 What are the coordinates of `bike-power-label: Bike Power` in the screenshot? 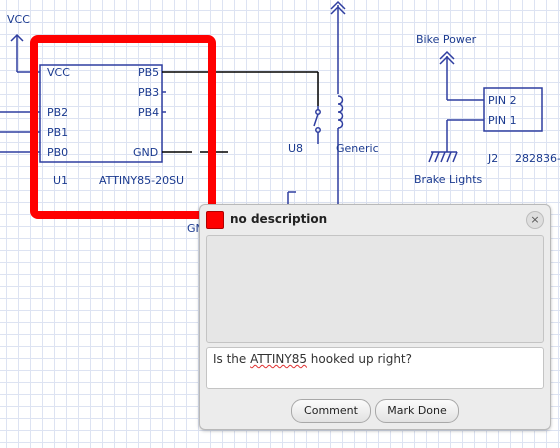 It's located at (446, 39).